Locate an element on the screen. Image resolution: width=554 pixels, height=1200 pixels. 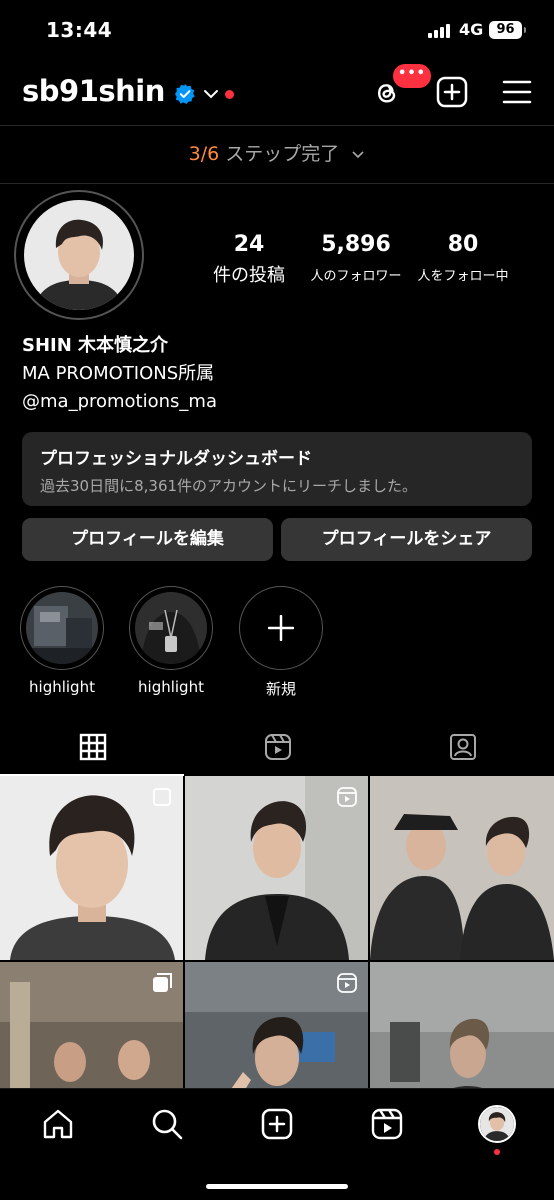
steps-progress: 3/6 is located at coordinates (204, 154).